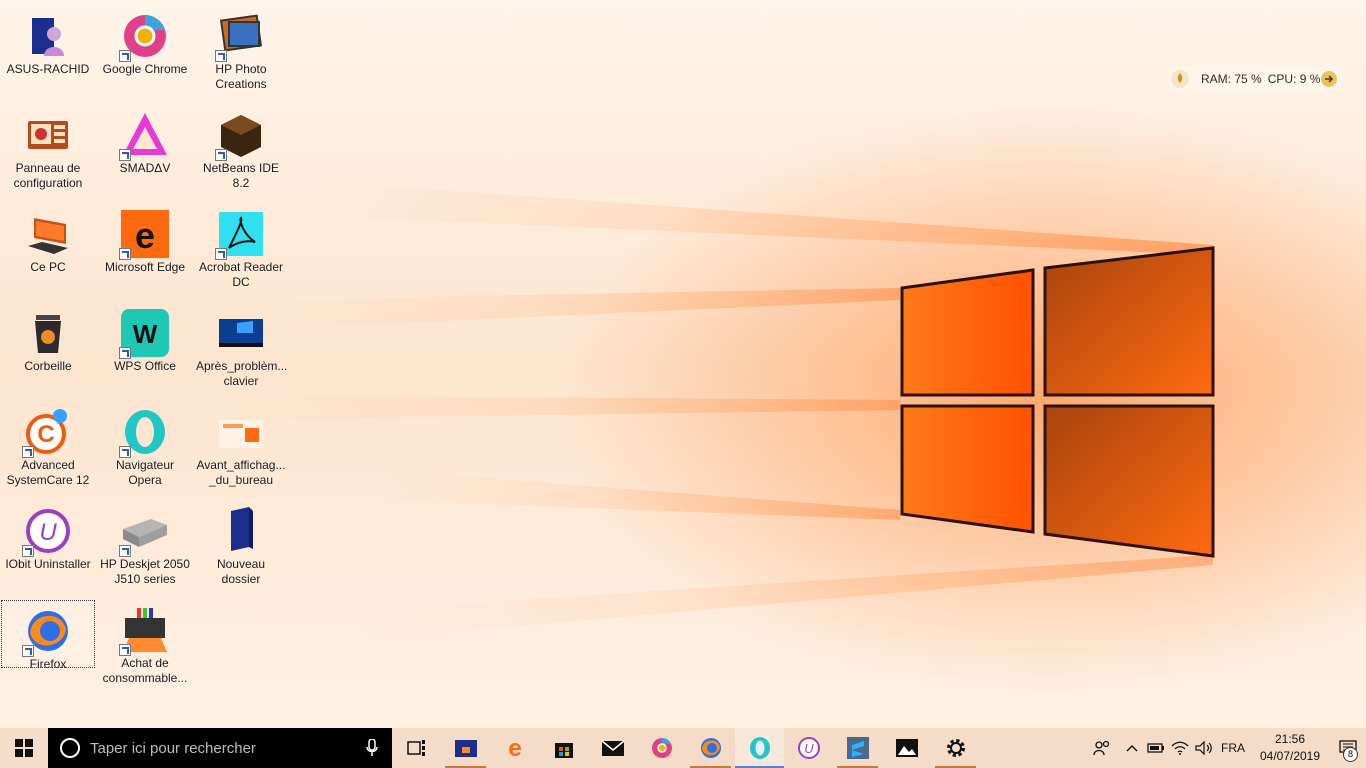 The width and height of the screenshot is (1366, 768). I want to click on user-folder-icon, so click(48, 36).